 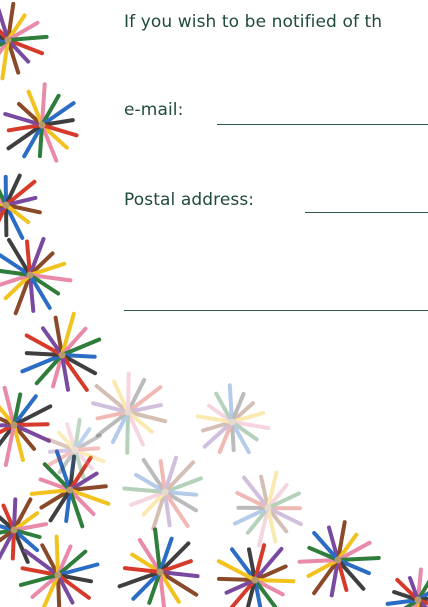 I want to click on postal-address-field, so click(x=366, y=212).